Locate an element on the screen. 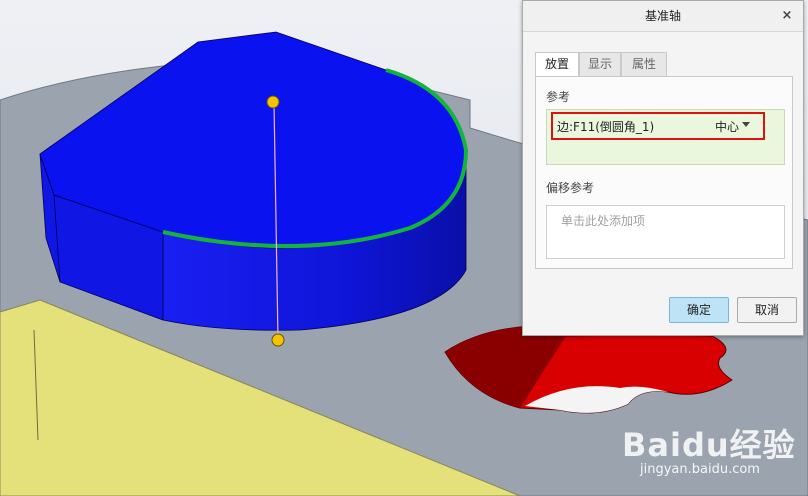 This screenshot has width=808, height=496. offset-references-label: 偏移参考 is located at coordinates (570, 188).